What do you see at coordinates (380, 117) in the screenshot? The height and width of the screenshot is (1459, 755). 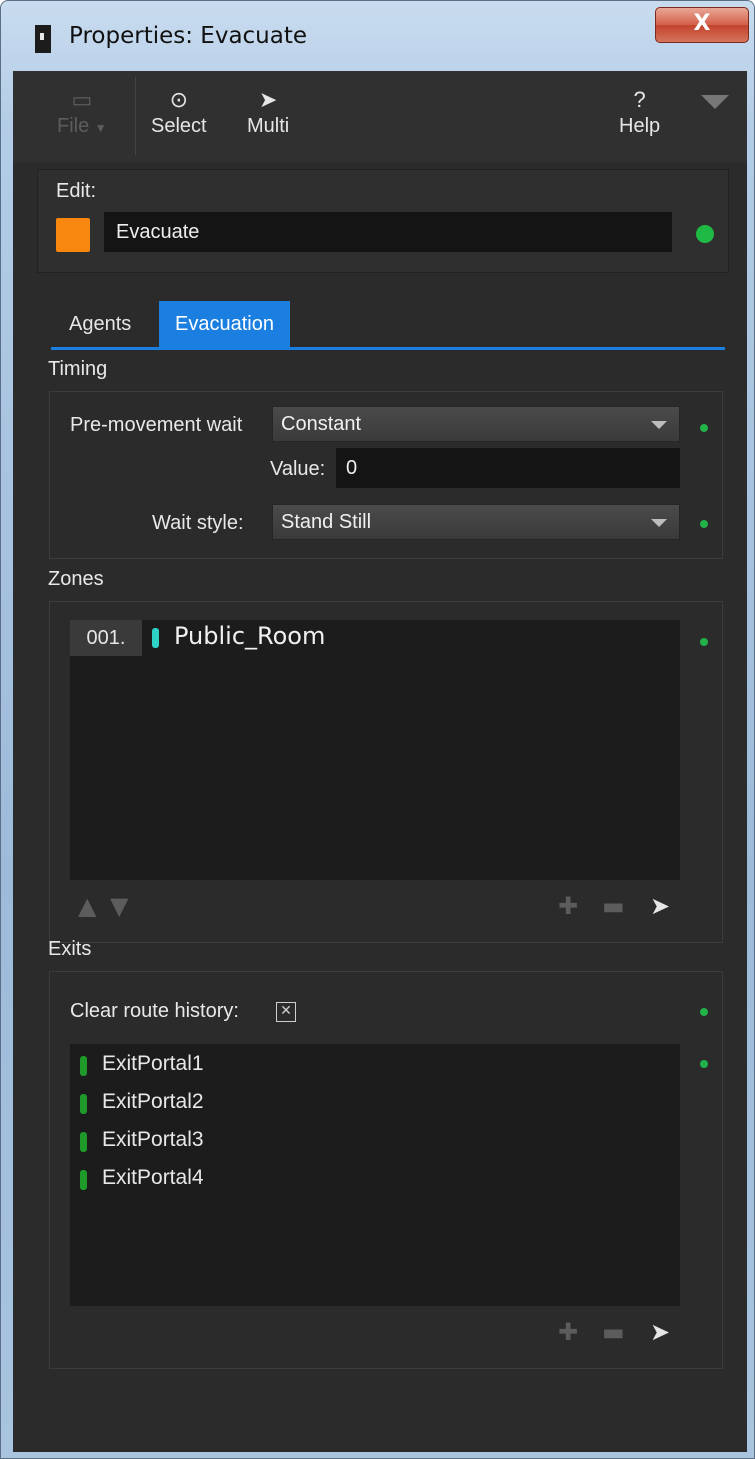 I see `toolbar: ▭ File ▼ ⊙ Select ➤ Multi ? Help` at bounding box center [380, 117].